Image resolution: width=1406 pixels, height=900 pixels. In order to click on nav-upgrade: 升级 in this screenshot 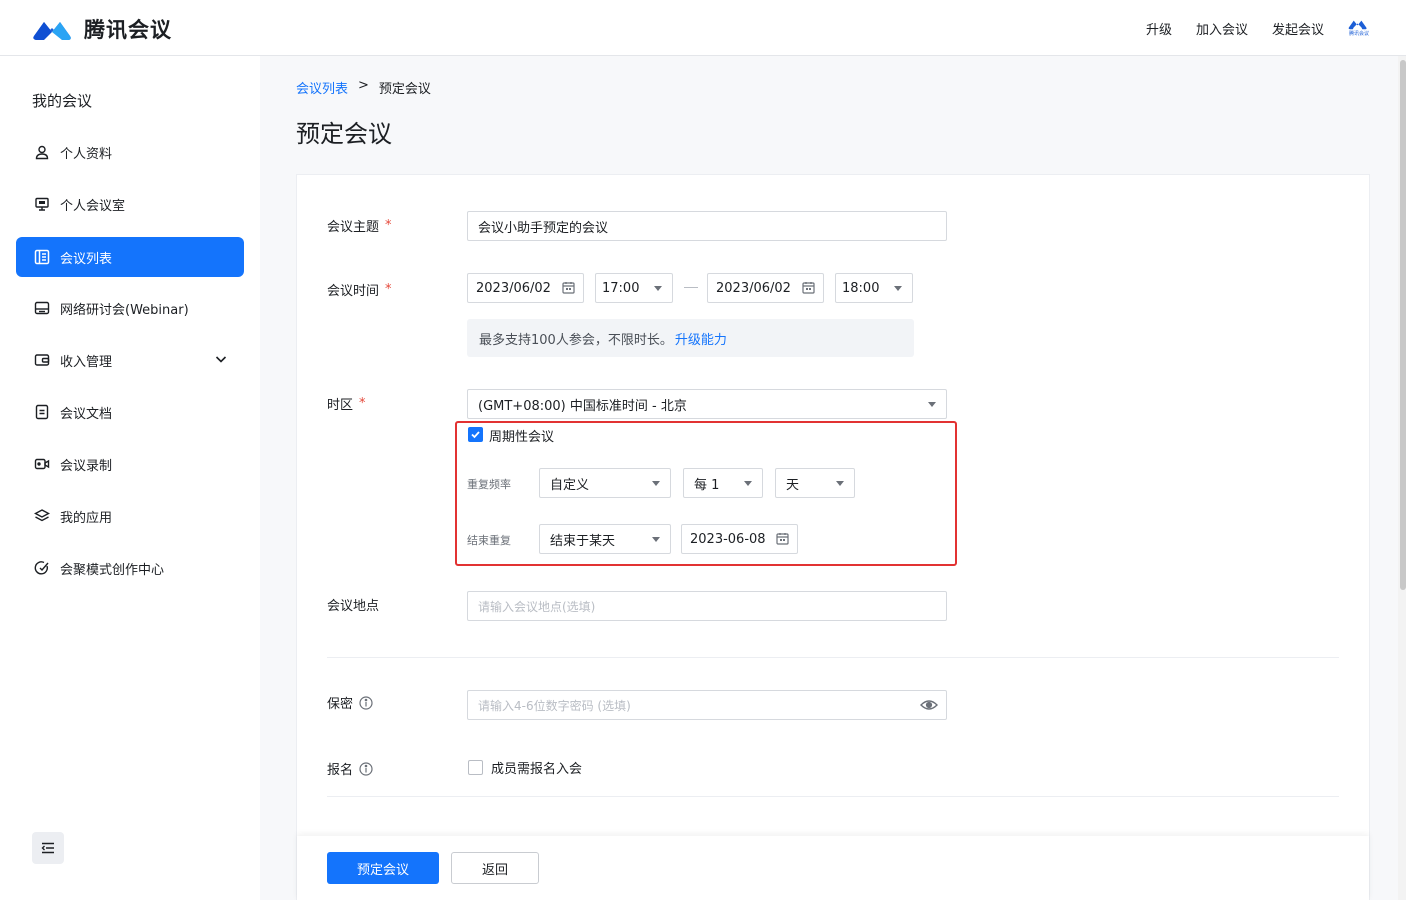, I will do `click(1159, 28)`.